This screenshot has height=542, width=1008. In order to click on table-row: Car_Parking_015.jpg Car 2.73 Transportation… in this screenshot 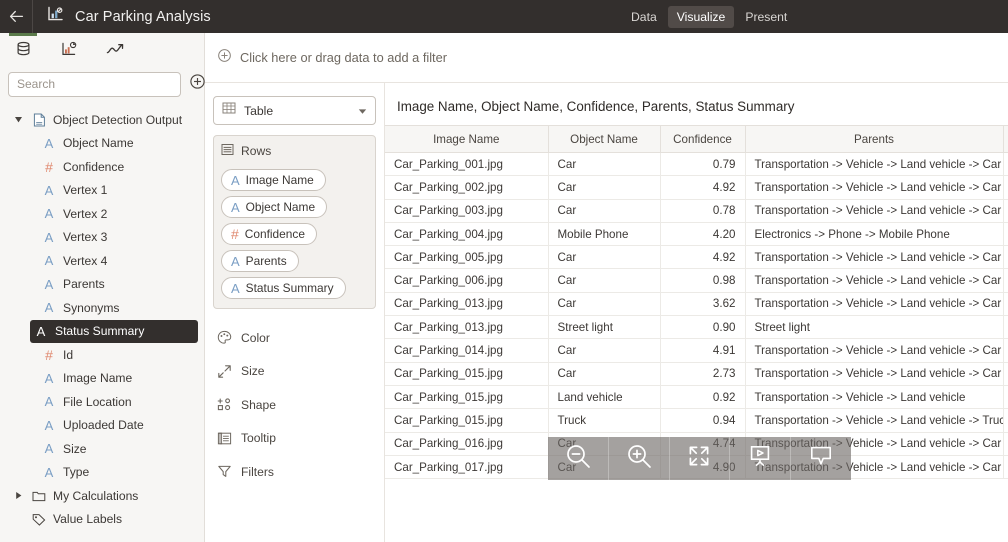, I will do `click(696, 374)`.